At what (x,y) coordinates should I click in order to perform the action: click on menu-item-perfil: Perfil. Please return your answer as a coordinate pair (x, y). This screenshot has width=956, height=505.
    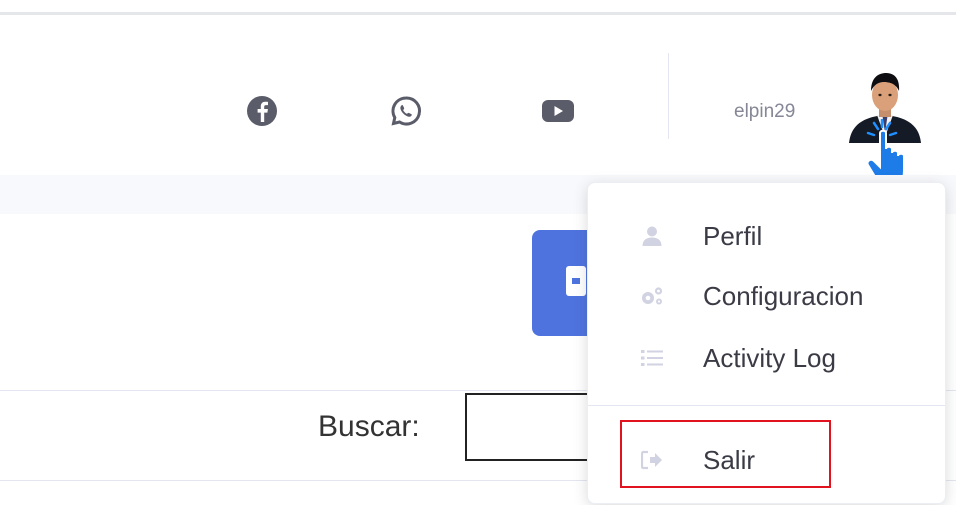
    Looking at the image, I should click on (766, 236).